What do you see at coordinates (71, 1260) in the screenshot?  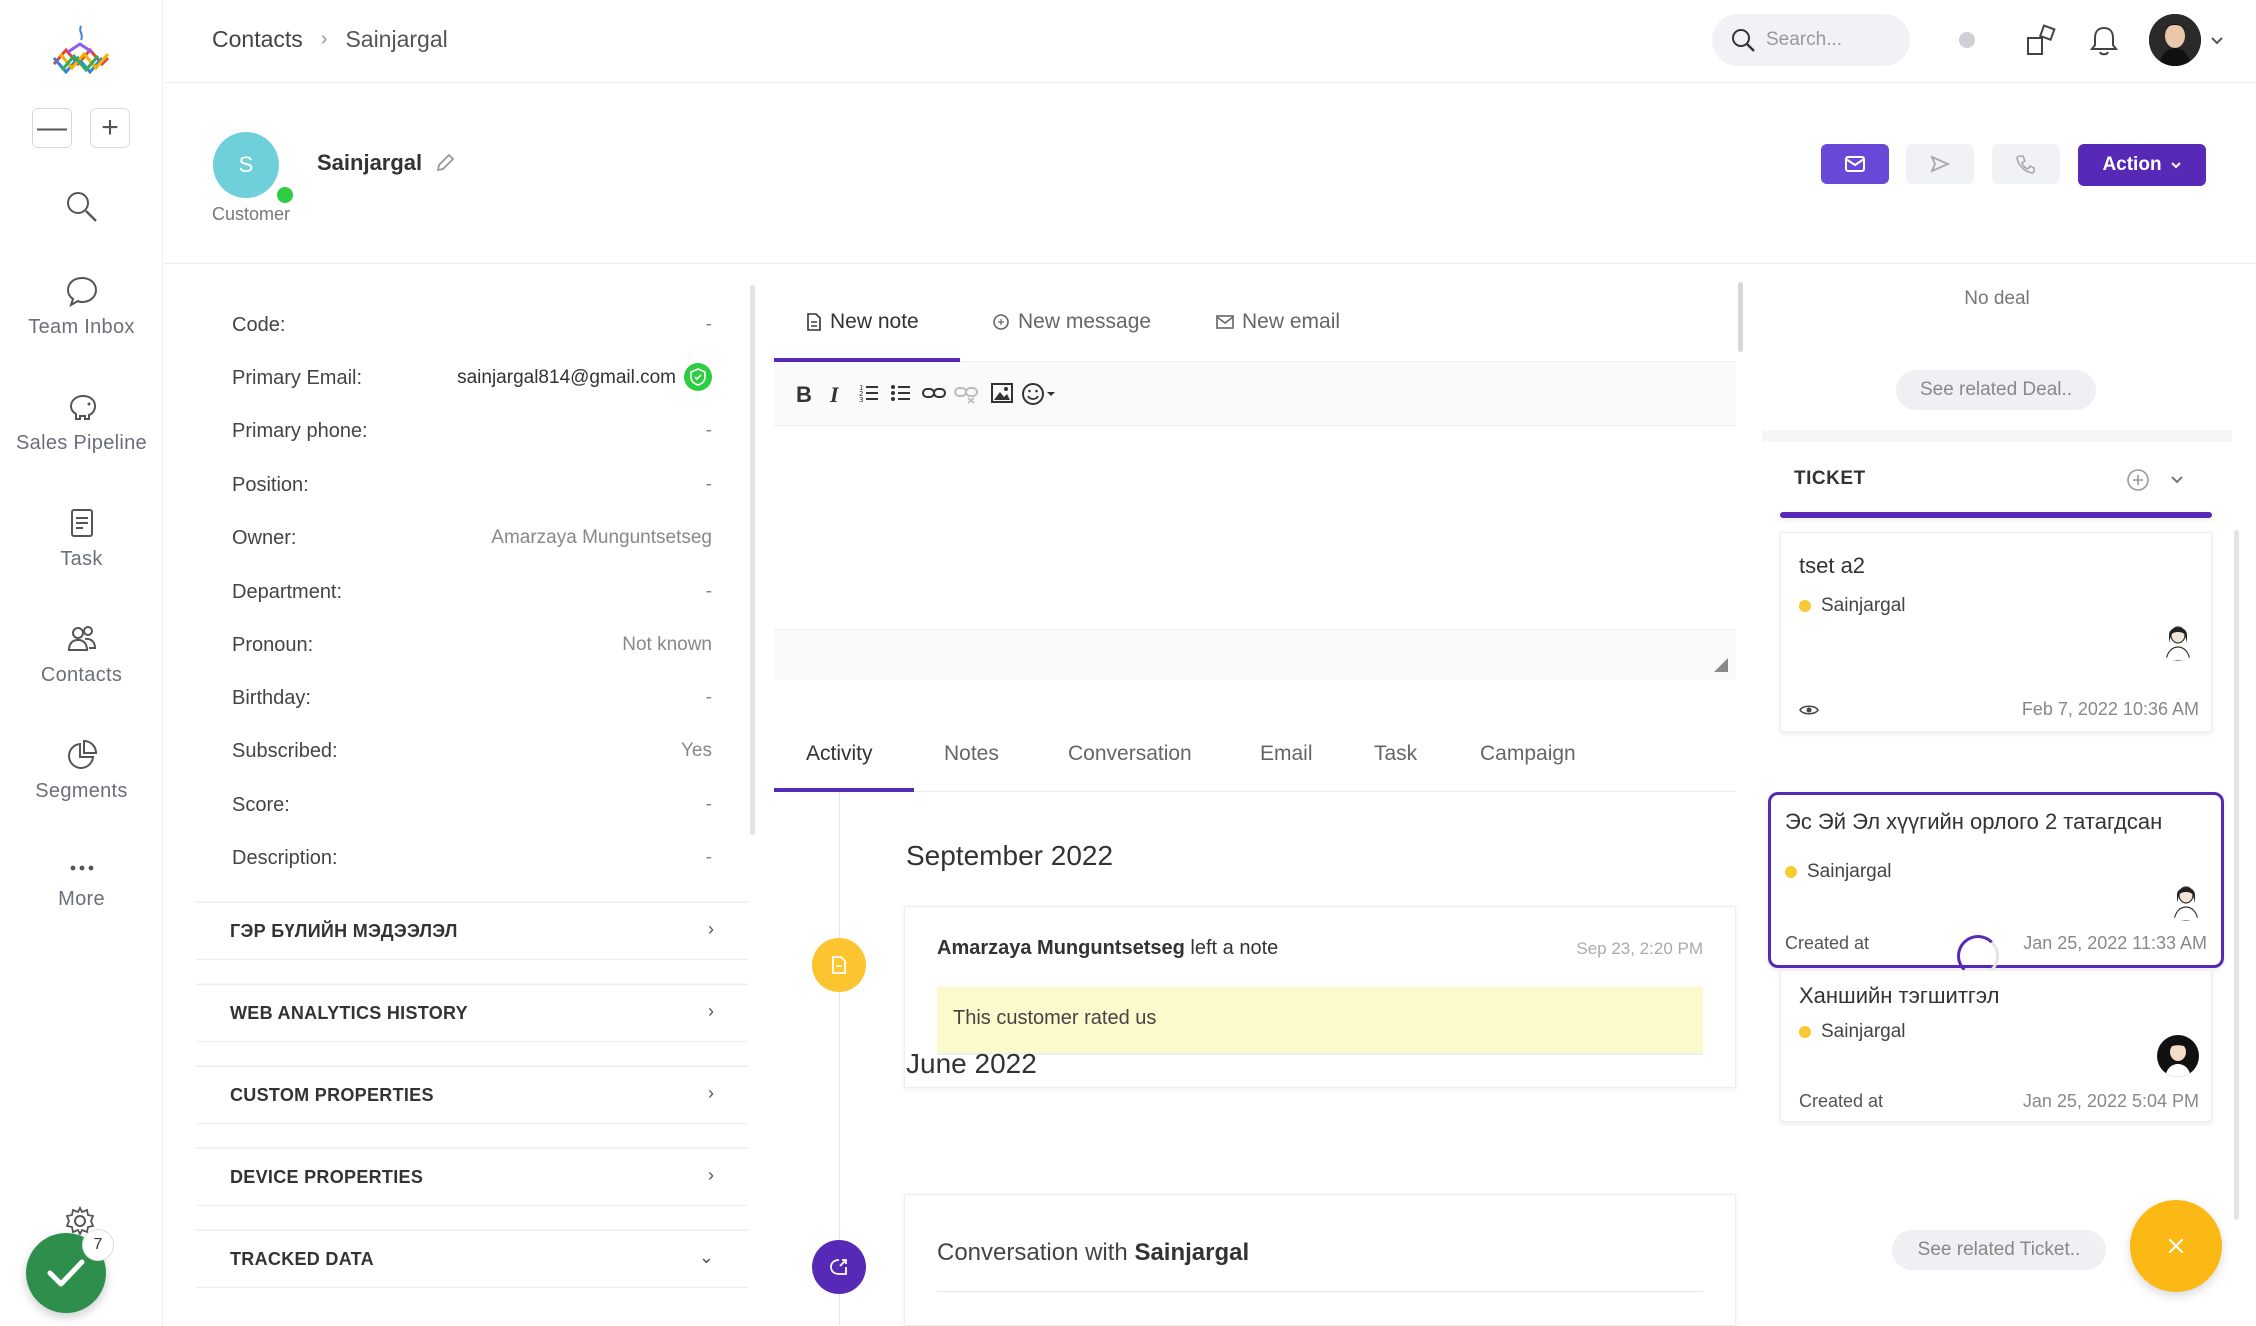 I see `settings-area: 7` at bounding box center [71, 1260].